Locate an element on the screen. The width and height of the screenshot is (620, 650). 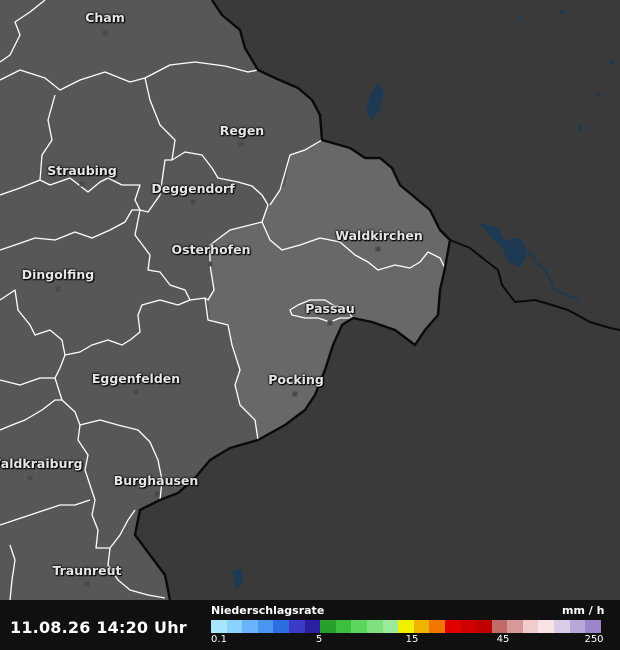
city-label-passau: Passau is located at coordinates (330, 308).